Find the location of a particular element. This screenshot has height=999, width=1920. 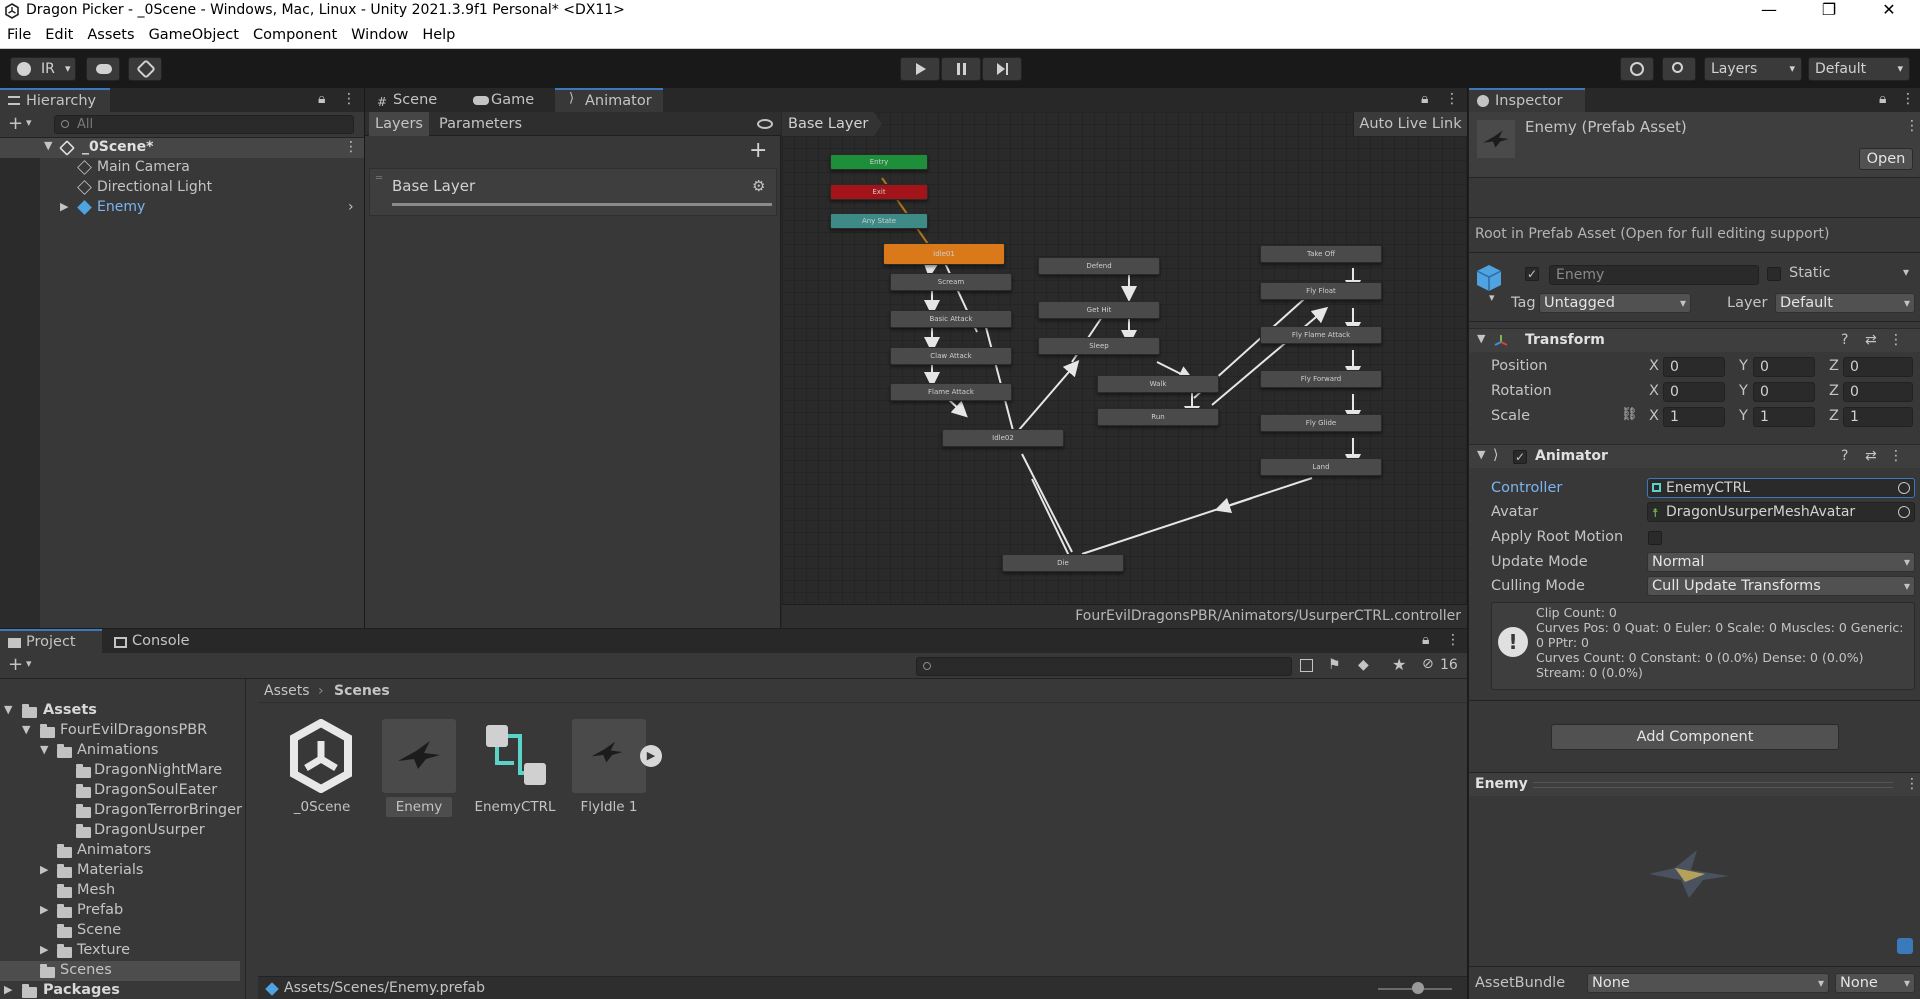

tree-item-folder: Animators is located at coordinates (122, 851).